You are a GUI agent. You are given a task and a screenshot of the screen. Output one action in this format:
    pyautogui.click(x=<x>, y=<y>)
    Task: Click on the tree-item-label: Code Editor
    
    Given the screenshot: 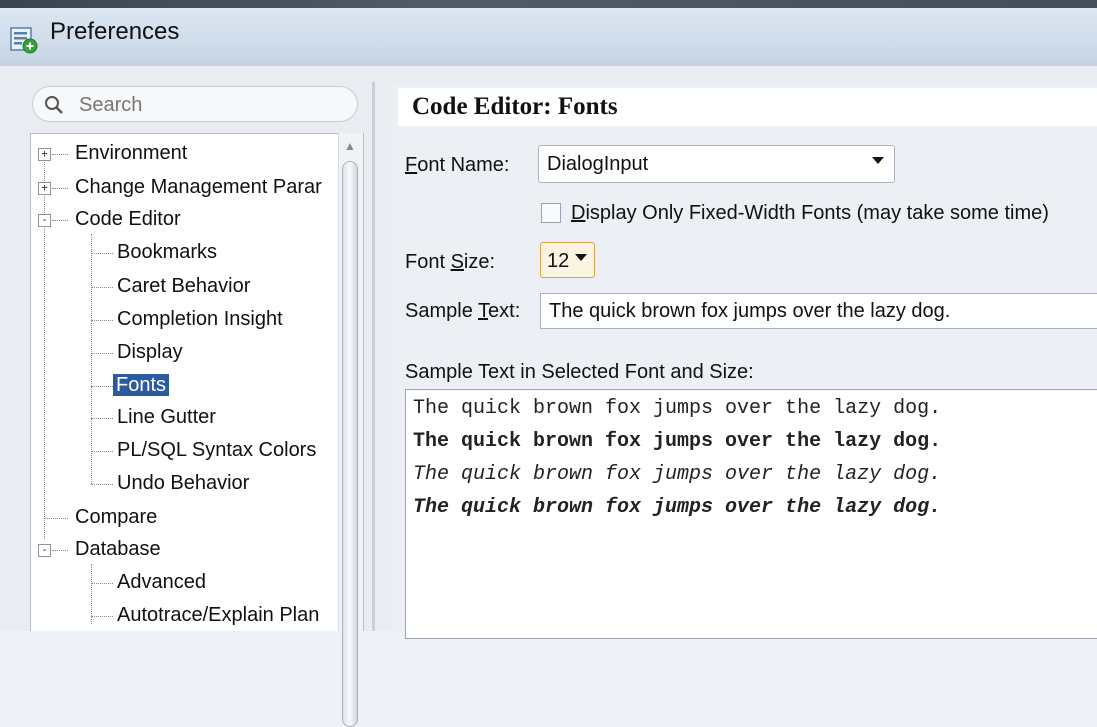 What is the action you would take?
    pyautogui.click(x=128, y=219)
    